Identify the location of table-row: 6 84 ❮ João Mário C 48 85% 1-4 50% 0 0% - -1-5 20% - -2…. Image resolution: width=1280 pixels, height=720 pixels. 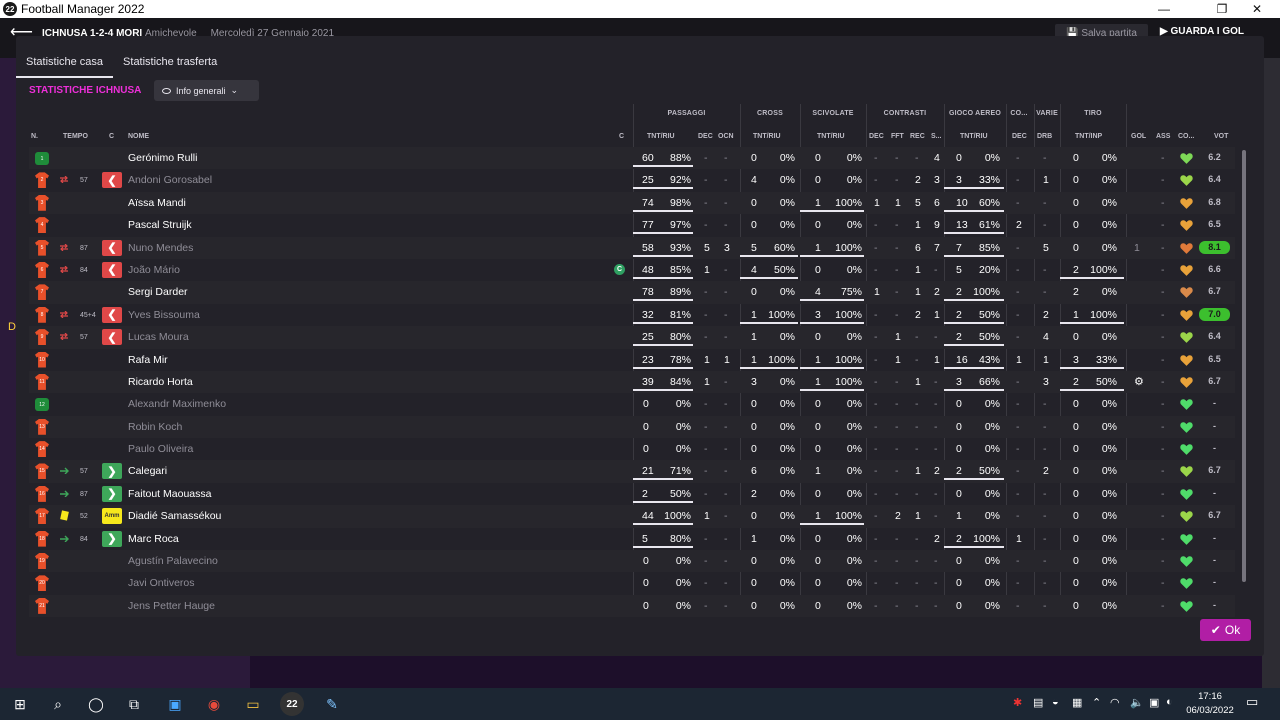
(632, 270).